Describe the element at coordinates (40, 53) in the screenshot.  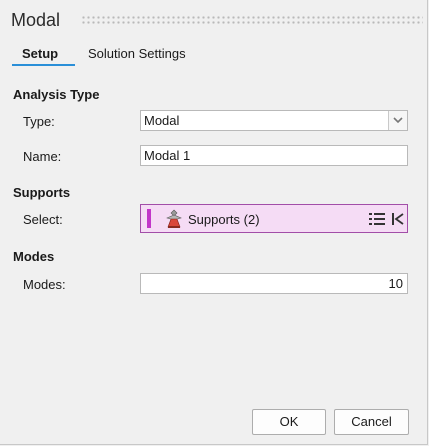
I see `tab-setup: Setup` at that location.